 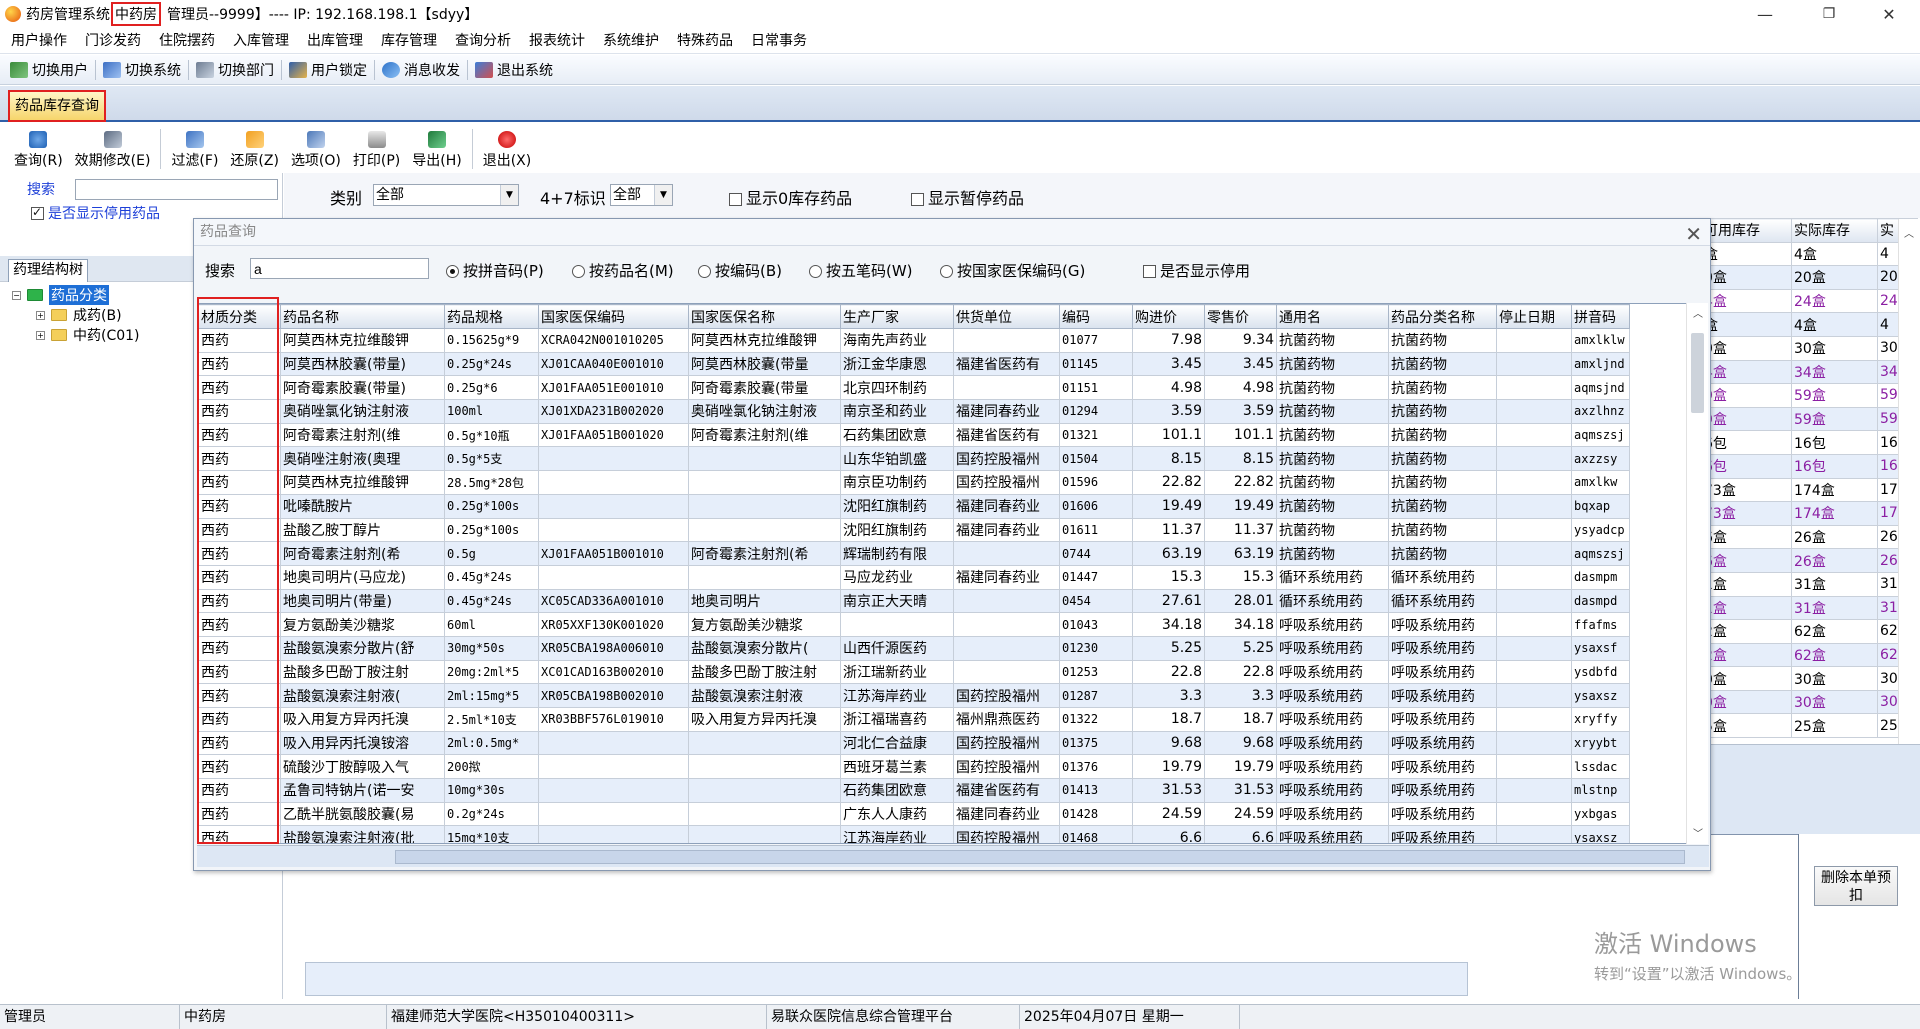 What do you see at coordinates (967, 197) in the screenshot?
I see `show-paused-checkbox: 显示暂停药品` at bounding box center [967, 197].